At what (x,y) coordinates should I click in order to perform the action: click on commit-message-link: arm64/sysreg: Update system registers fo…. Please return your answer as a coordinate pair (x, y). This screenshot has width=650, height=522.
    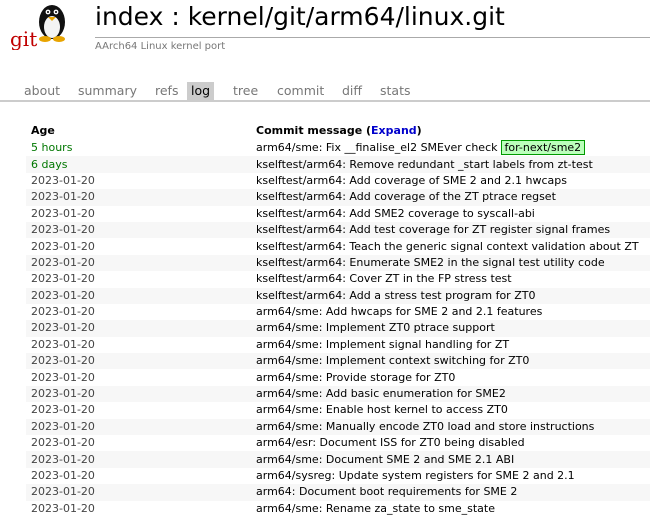
    Looking at the image, I should click on (415, 475).